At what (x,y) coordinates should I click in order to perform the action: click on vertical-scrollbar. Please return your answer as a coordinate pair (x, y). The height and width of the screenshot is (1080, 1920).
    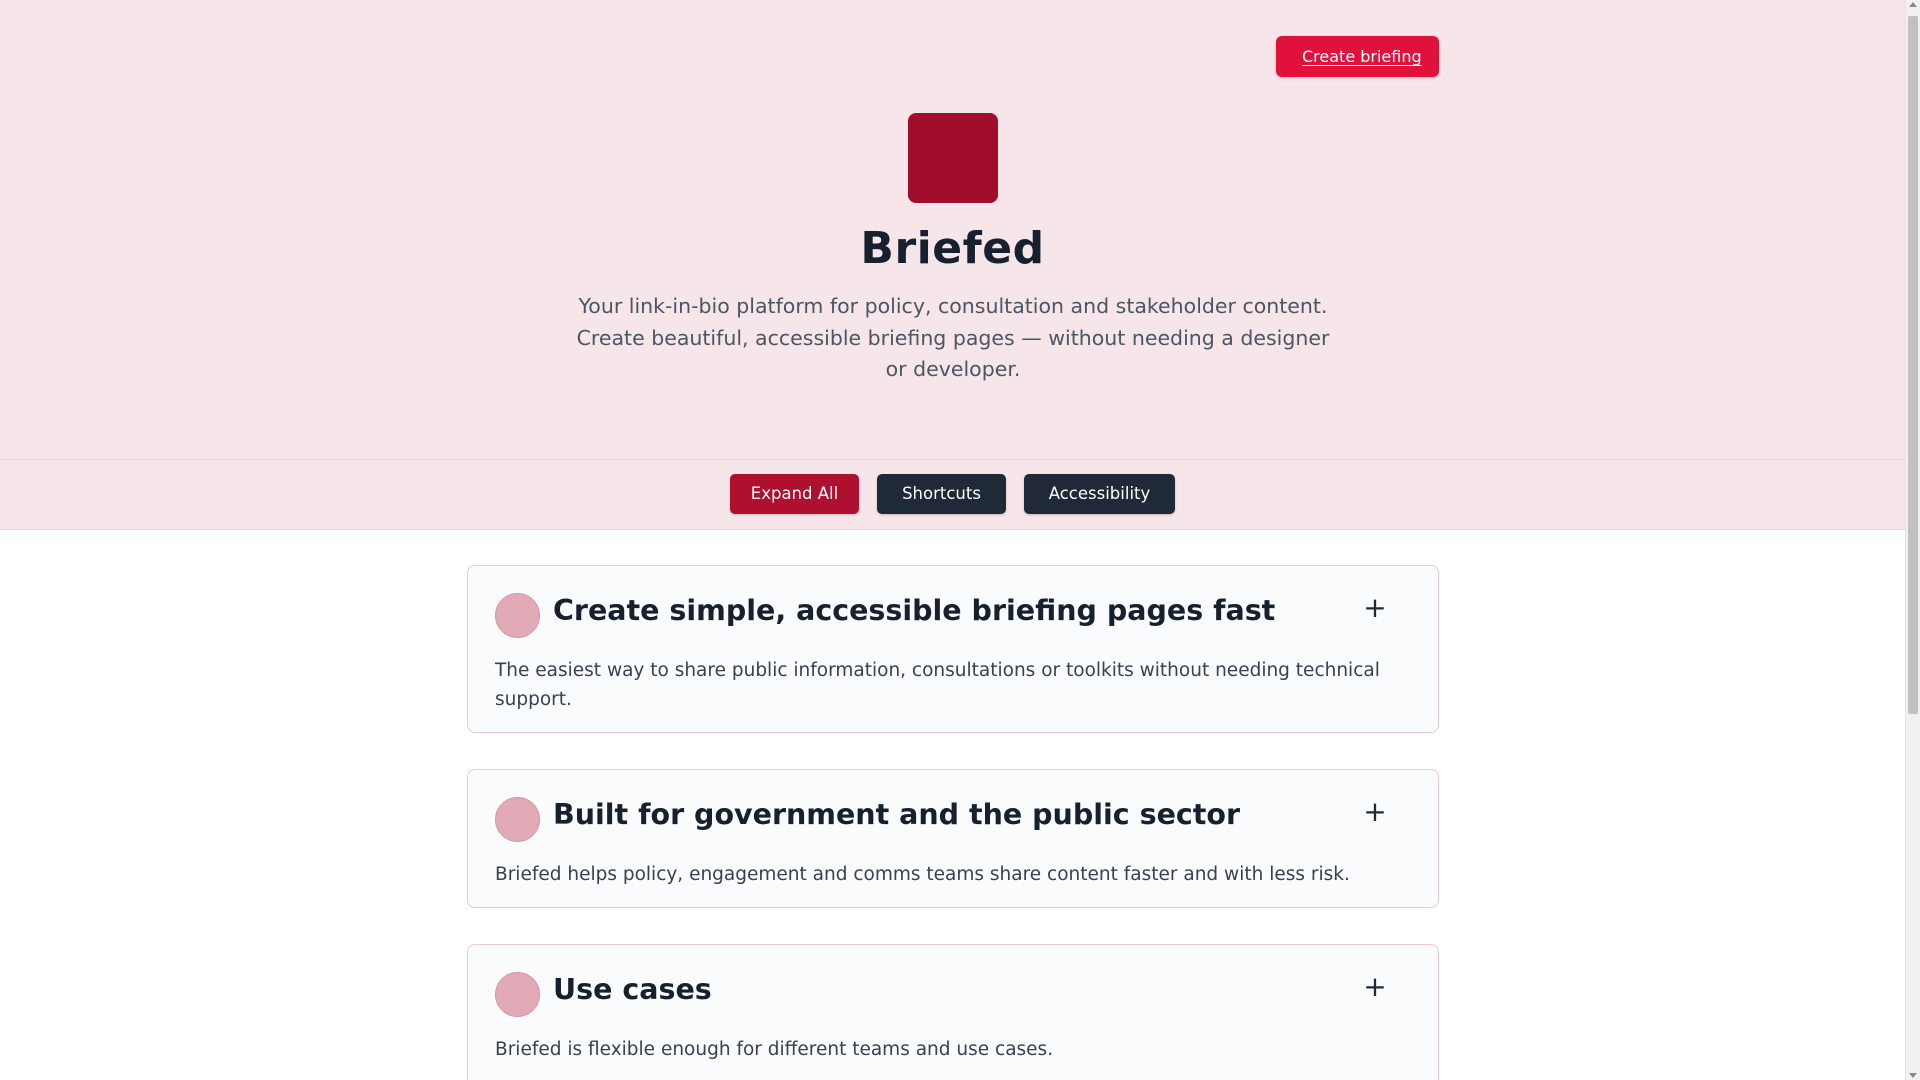
    Looking at the image, I should click on (1912, 540).